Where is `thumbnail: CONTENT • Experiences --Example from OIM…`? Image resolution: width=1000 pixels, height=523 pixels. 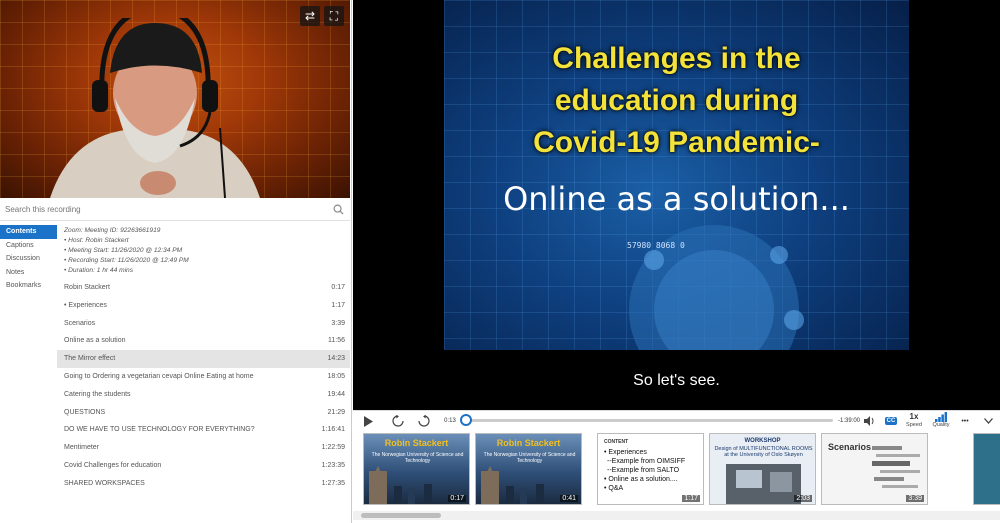 thumbnail: CONTENT • Experiences --Example from OIM… is located at coordinates (650, 469).